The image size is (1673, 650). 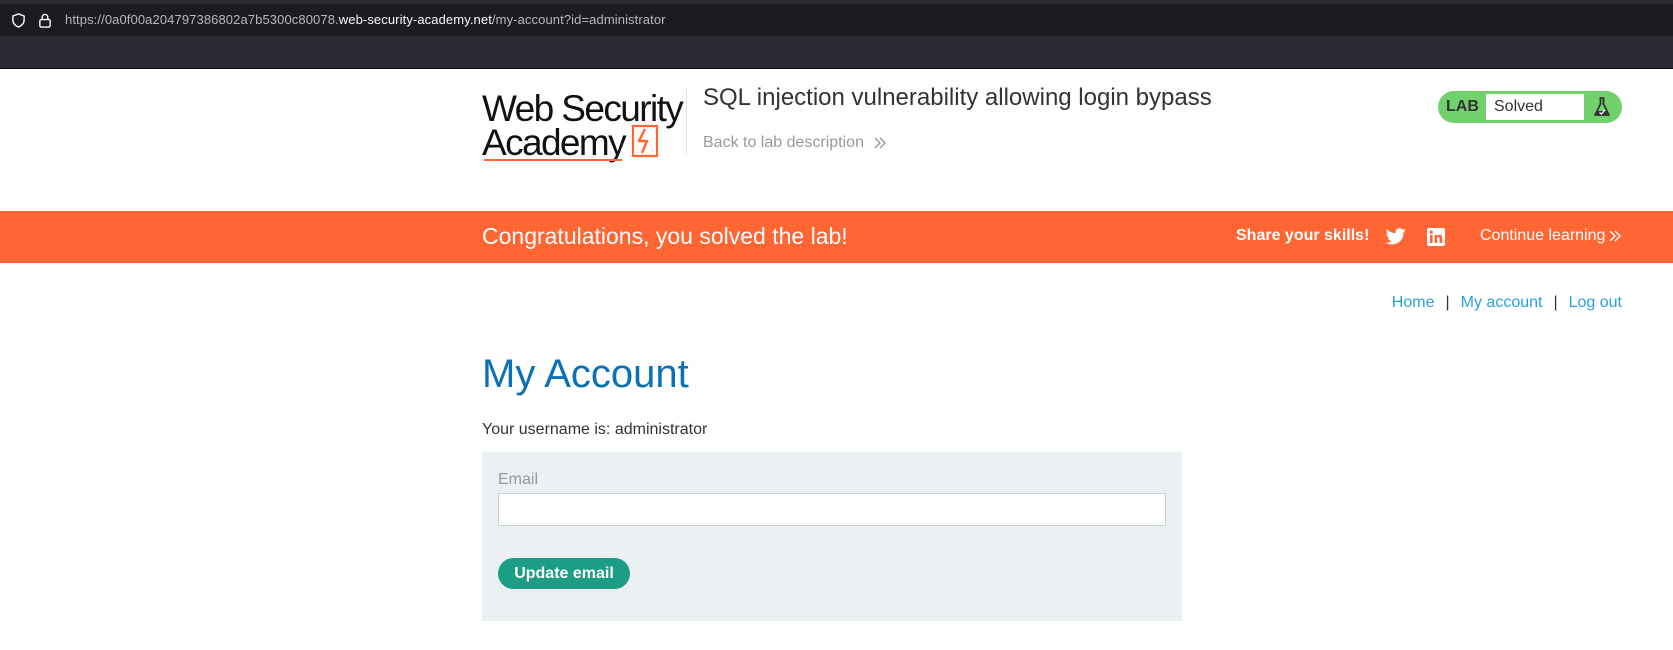 What do you see at coordinates (1436, 237) in the screenshot?
I see `linkedin-icon` at bounding box center [1436, 237].